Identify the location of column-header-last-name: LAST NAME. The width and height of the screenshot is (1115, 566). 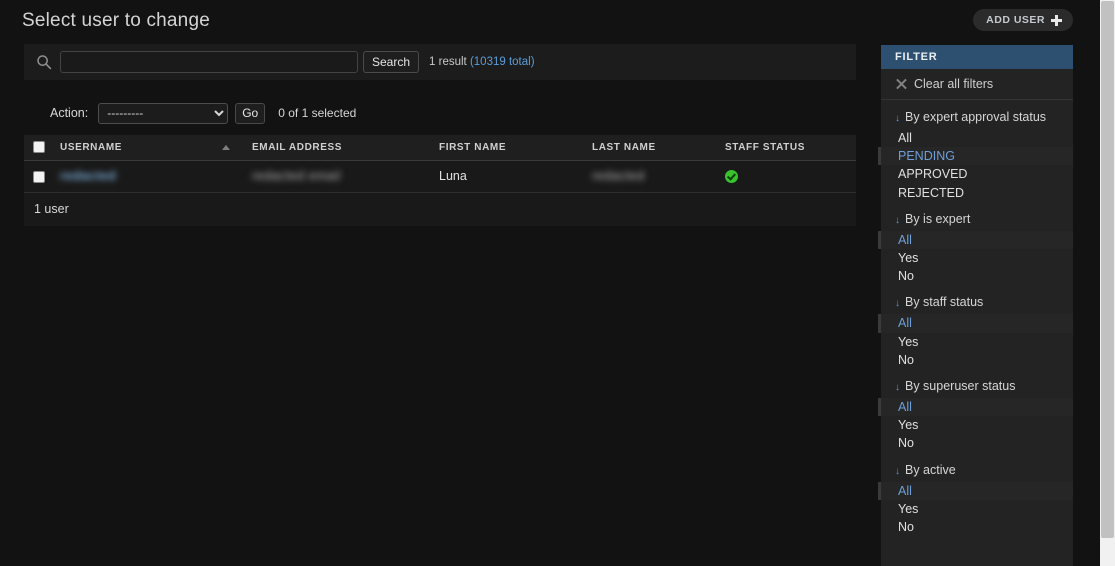
(650, 148).